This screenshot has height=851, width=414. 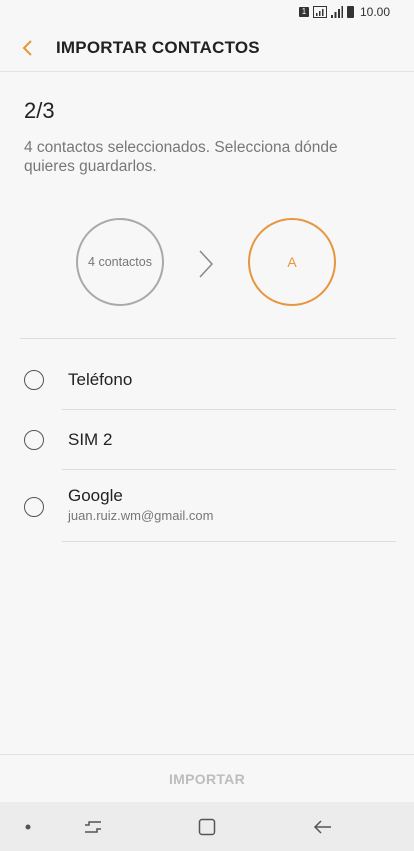 I want to click on signal-icon, so click(x=319, y=12).